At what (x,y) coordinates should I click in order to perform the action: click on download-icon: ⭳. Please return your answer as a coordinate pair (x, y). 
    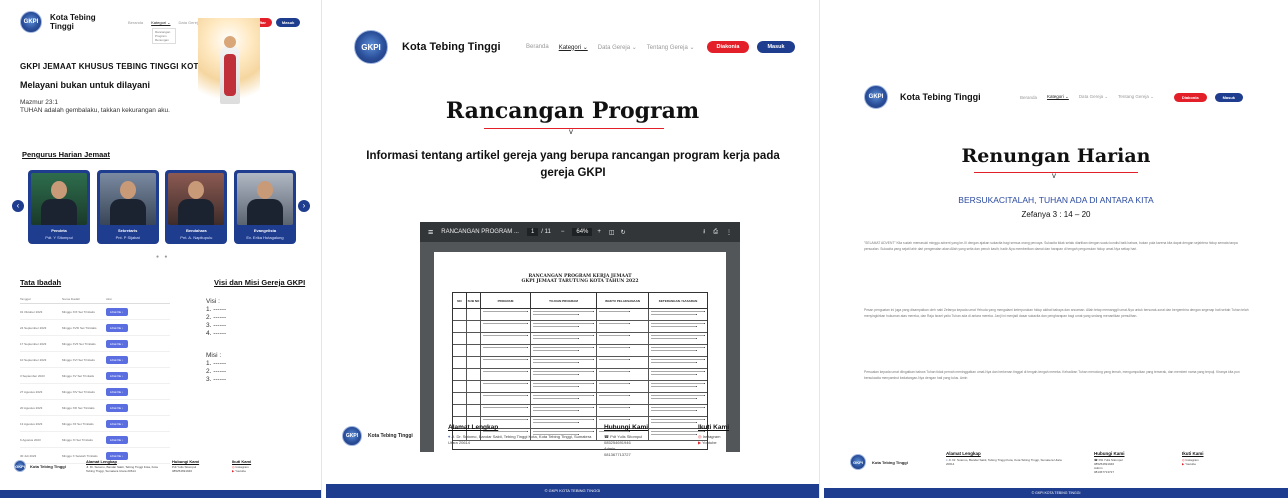
    Looking at the image, I should click on (704, 232).